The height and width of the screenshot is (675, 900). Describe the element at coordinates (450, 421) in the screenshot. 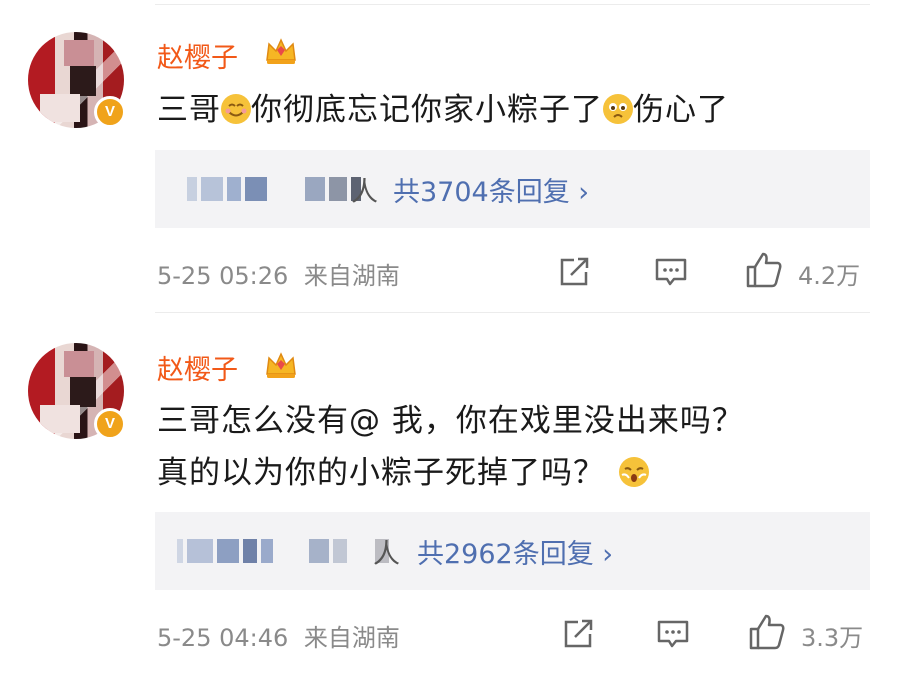

I see `comment-text-line1: 三哥怎么没有@ 我，你在戏里没出来吗？` at that location.